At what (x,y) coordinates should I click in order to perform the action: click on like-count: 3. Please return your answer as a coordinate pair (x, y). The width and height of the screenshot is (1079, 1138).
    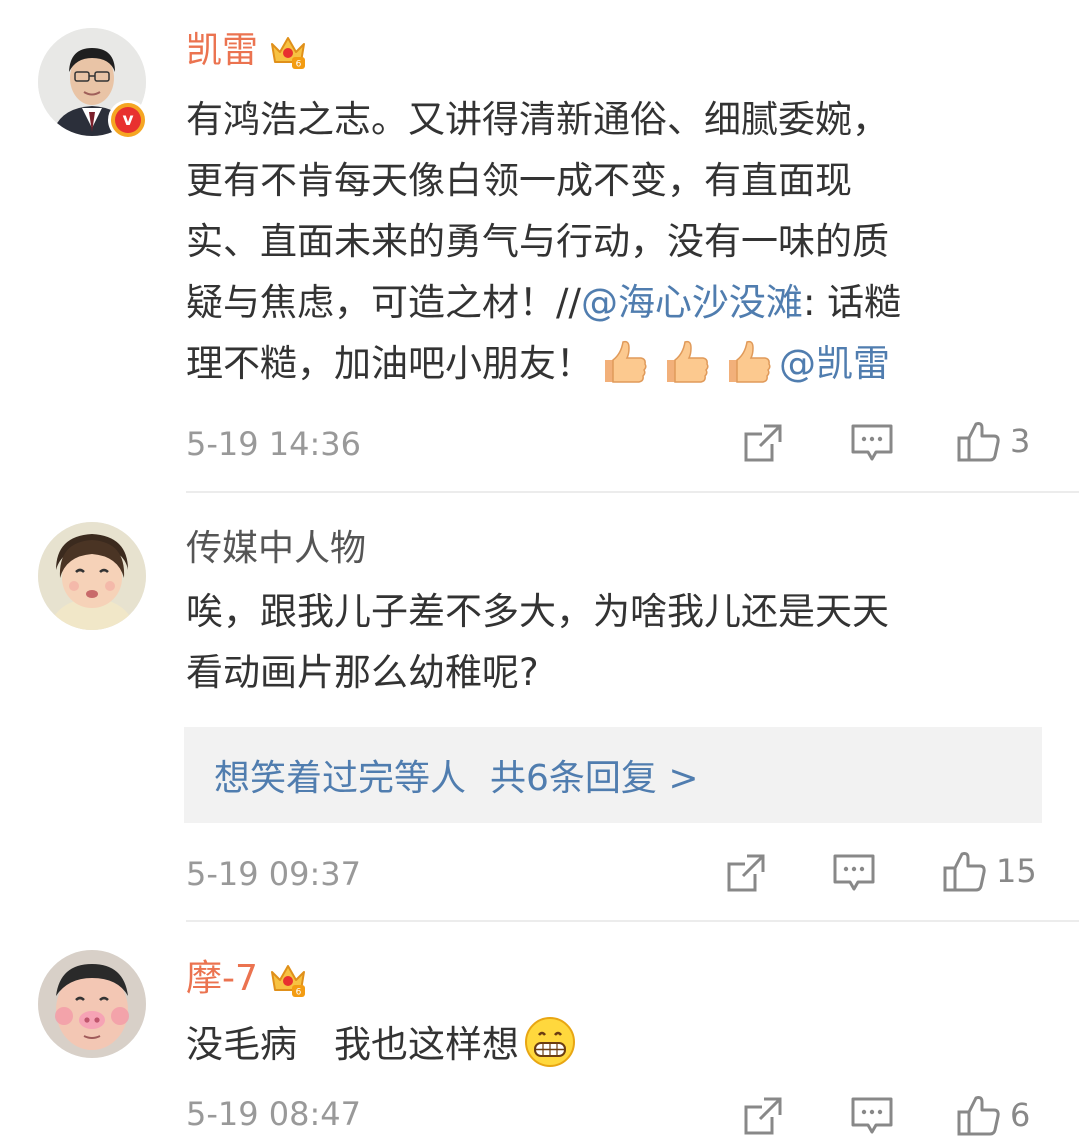
    Looking at the image, I should click on (1020, 441).